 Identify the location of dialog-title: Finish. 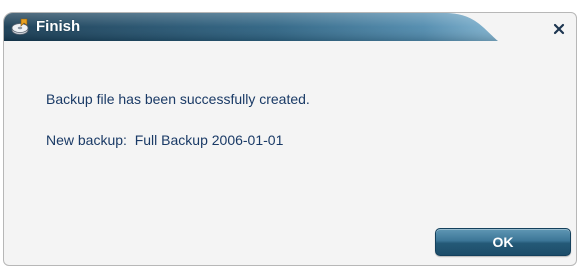
(58, 26).